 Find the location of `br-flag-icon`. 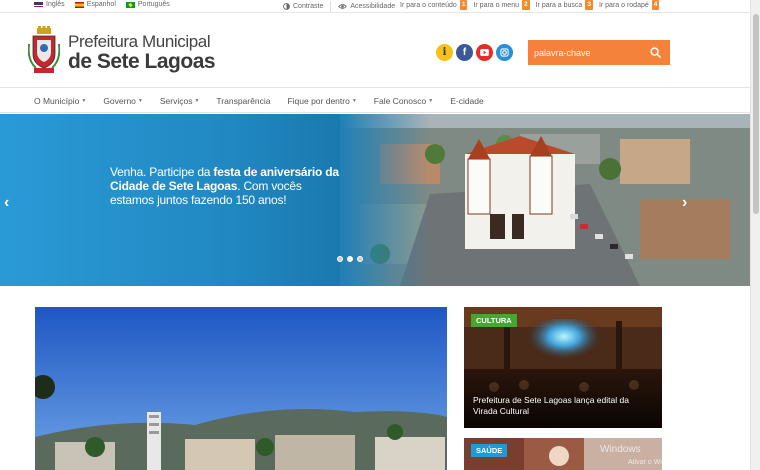

br-flag-icon is located at coordinates (130, 4).